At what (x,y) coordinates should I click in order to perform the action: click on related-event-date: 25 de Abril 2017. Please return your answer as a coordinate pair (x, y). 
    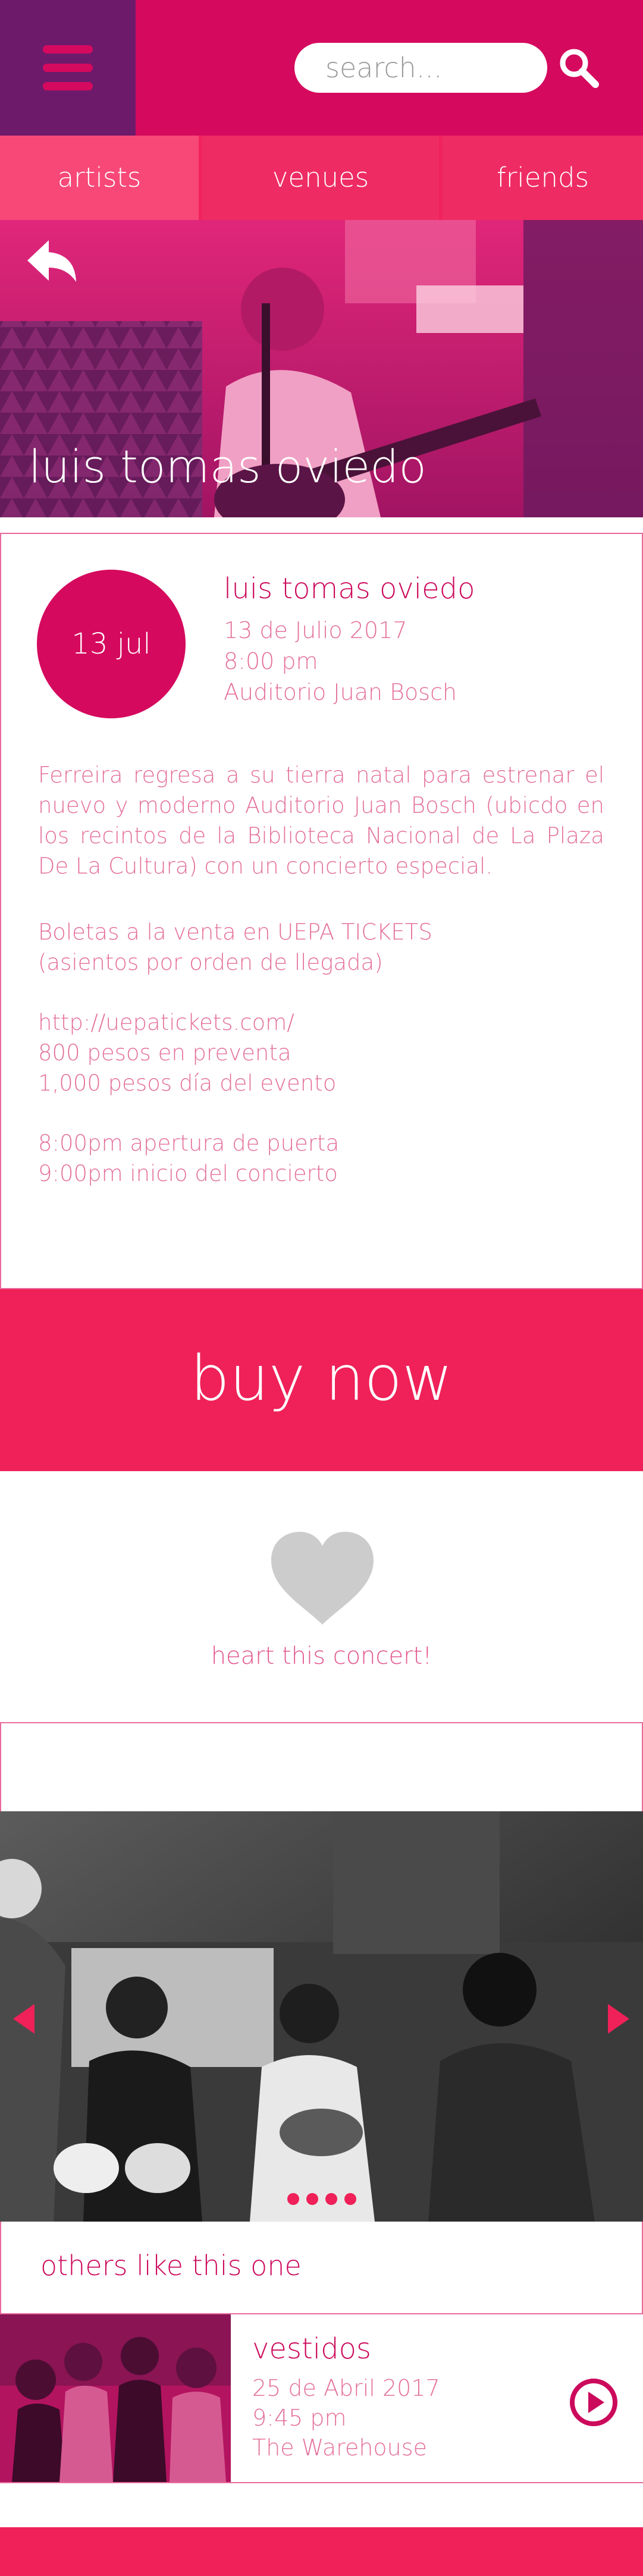
    Looking at the image, I should click on (346, 2388).